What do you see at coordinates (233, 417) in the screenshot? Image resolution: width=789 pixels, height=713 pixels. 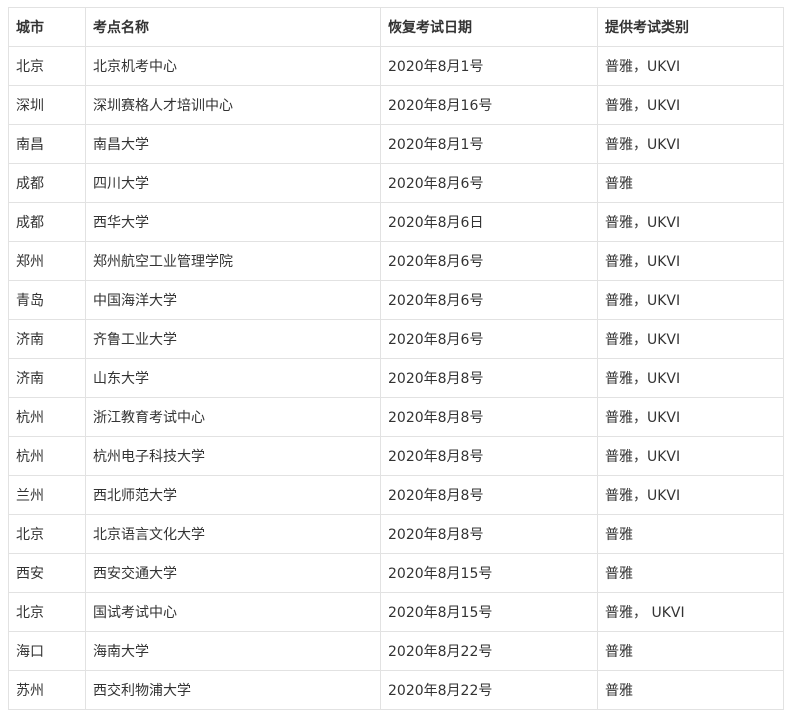 I see `cell-center-name: 浙江教育考试中心` at bounding box center [233, 417].